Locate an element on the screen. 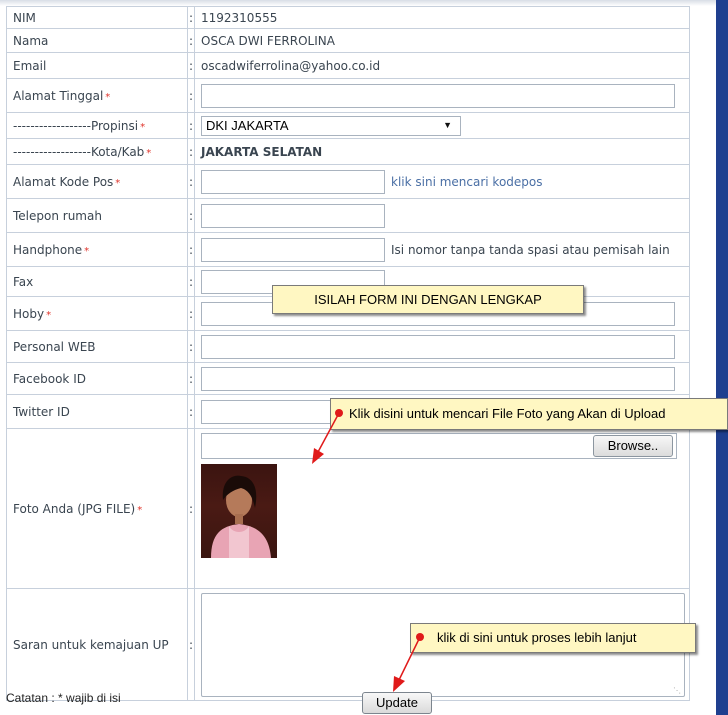  process-callout-dot is located at coordinates (420, 637).